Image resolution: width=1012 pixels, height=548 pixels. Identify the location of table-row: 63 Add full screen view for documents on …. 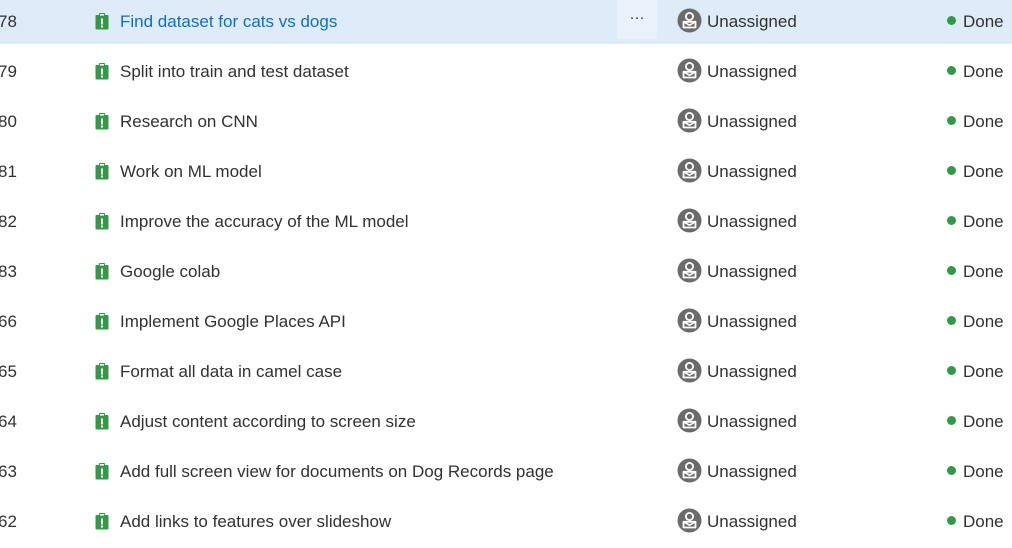
(506, 471).